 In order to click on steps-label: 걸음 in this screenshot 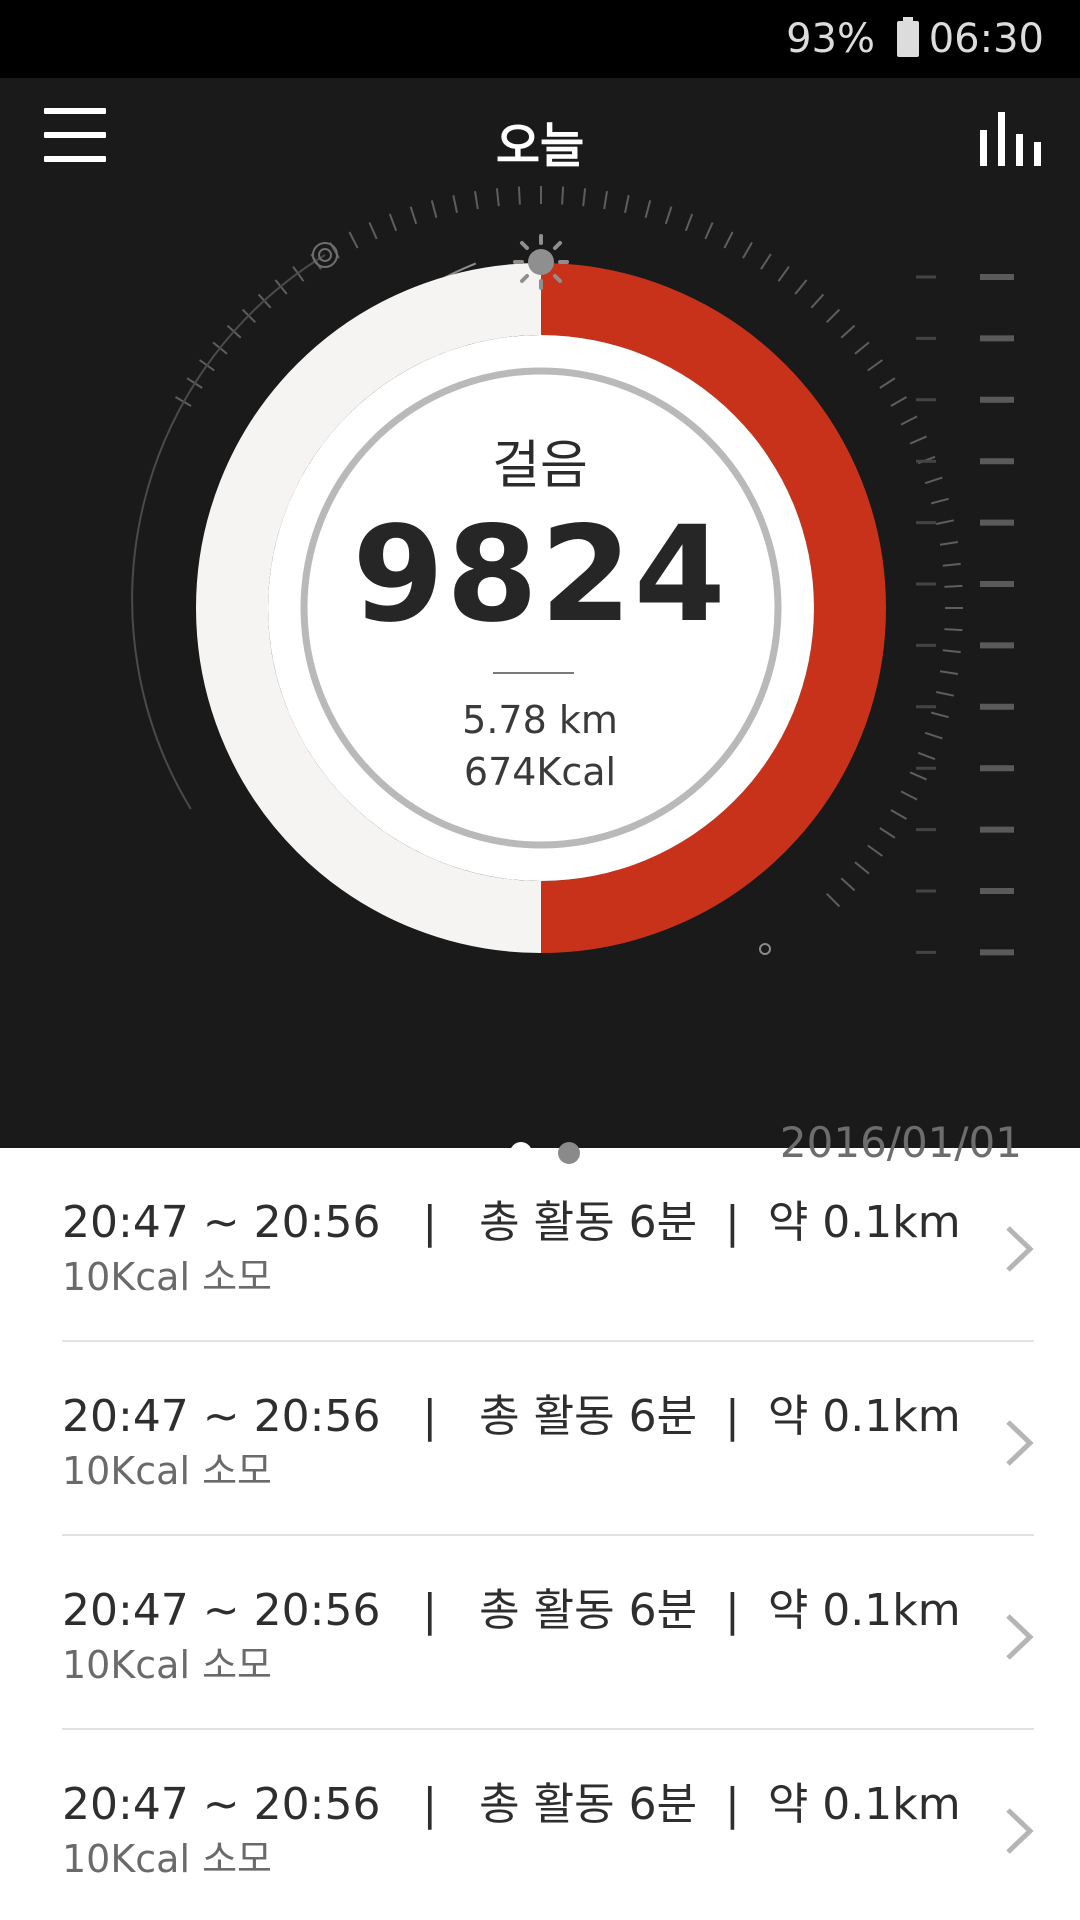, I will do `click(540, 466)`.